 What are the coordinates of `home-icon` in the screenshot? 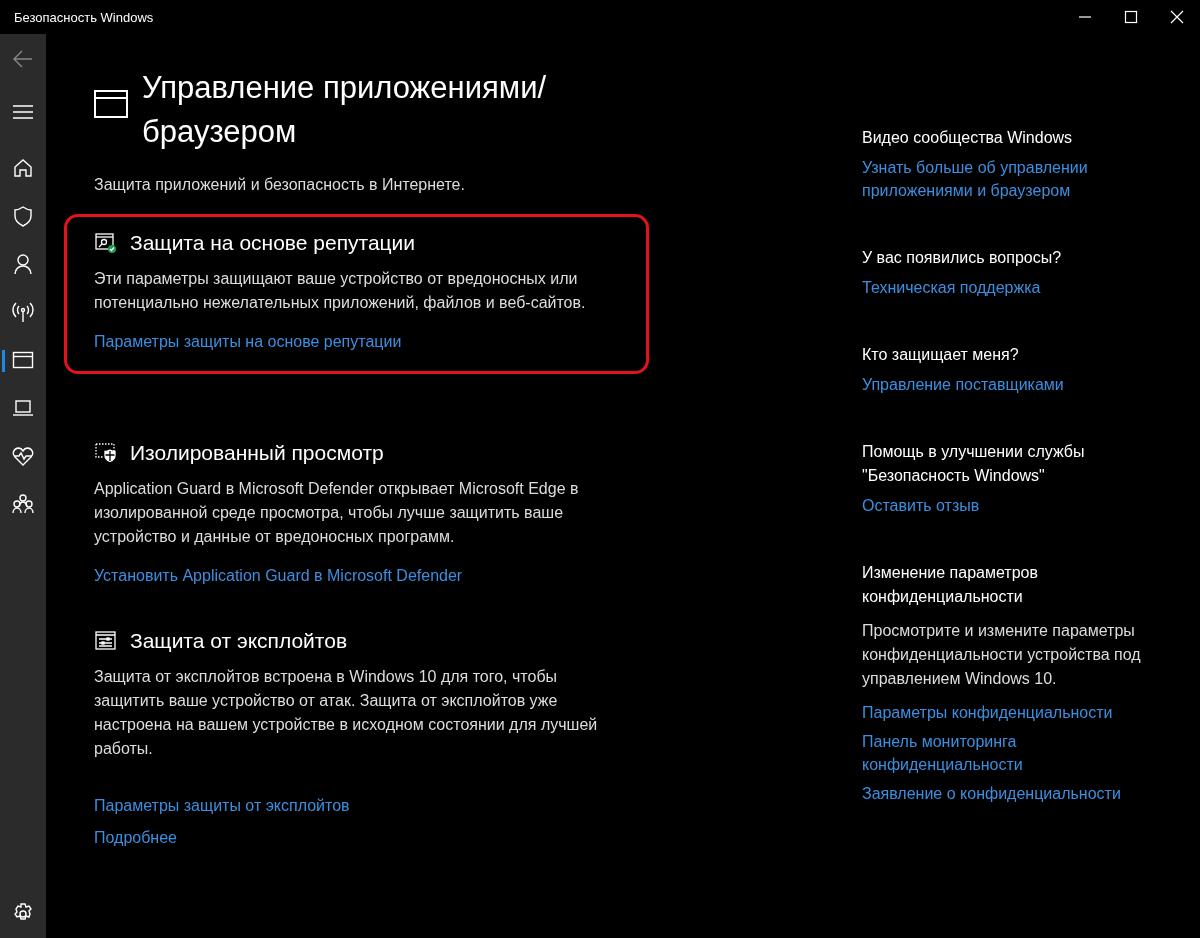 It's located at (23, 168).